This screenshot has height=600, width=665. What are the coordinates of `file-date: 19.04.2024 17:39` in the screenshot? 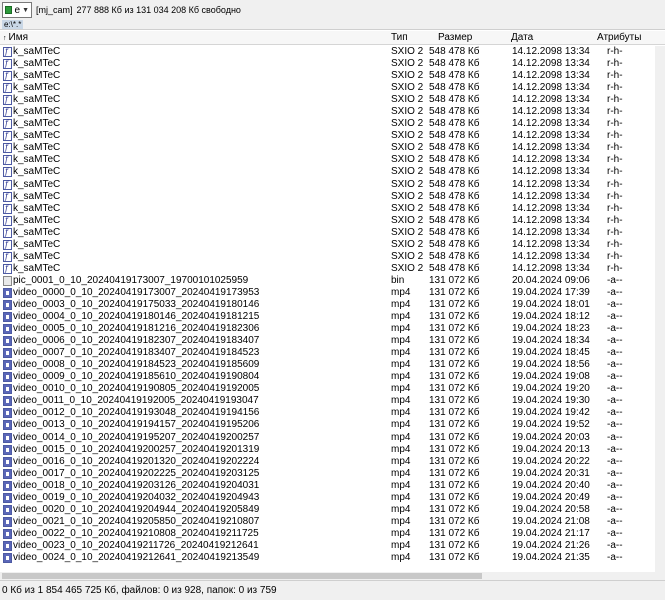 It's located at (551, 292).